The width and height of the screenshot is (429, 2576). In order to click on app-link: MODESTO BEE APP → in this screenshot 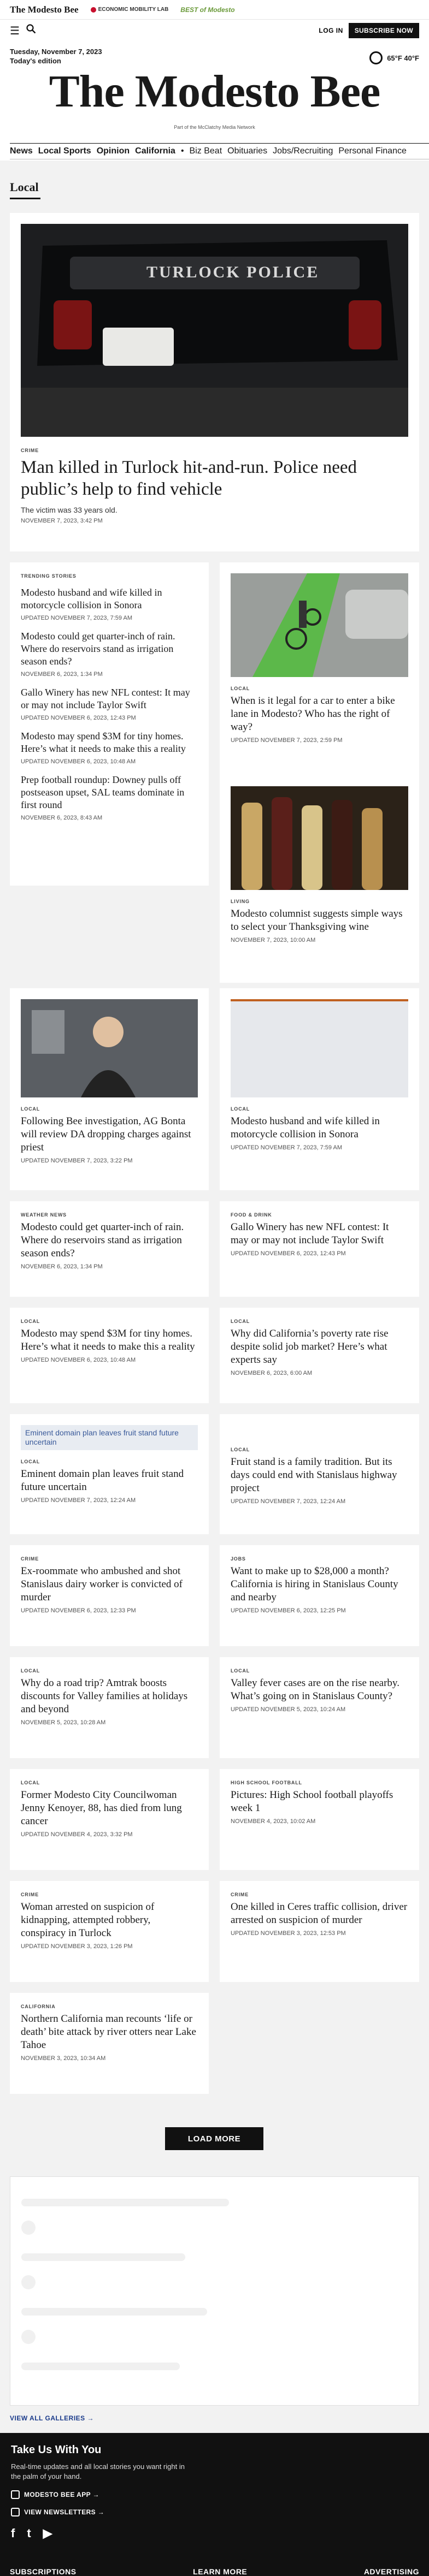, I will do `click(214, 2494)`.